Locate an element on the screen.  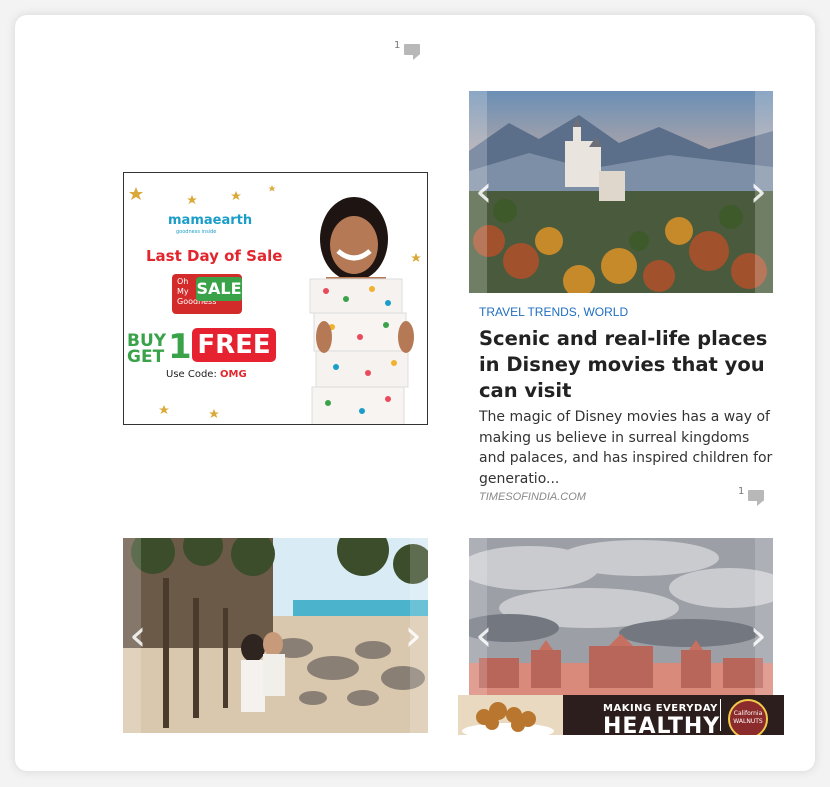
use-code-value: OMG is located at coordinates (233, 374).